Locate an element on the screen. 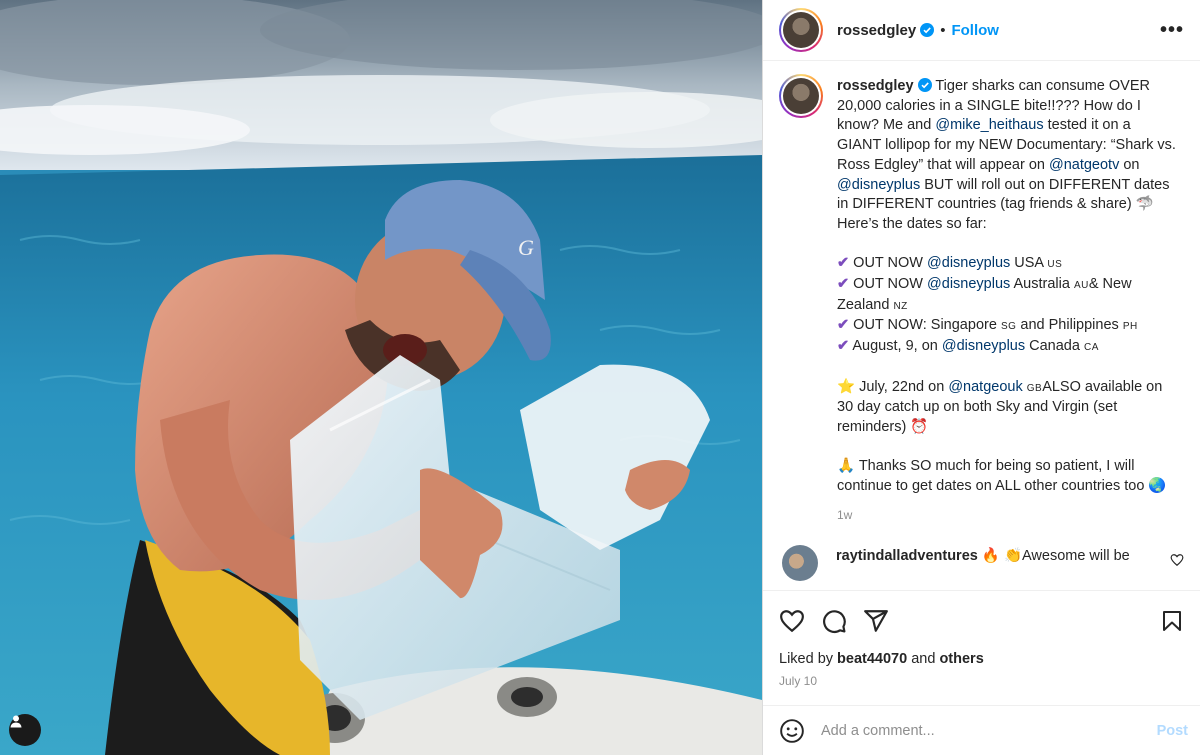 The height and width of the screenshot is (755, 1200). caption-line: USA is located at coordinates (1029, 263).